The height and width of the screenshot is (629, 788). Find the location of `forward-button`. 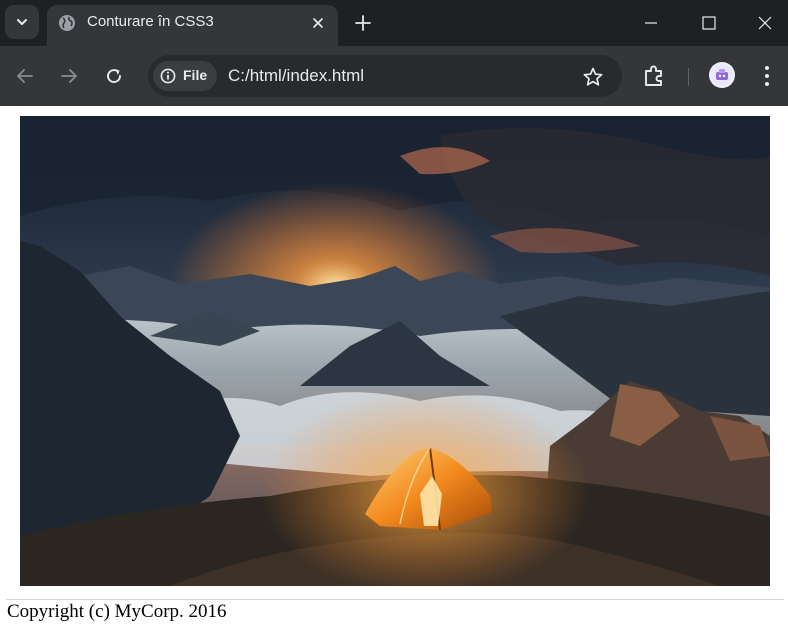

forward-button is located at coordinates (69, 76).